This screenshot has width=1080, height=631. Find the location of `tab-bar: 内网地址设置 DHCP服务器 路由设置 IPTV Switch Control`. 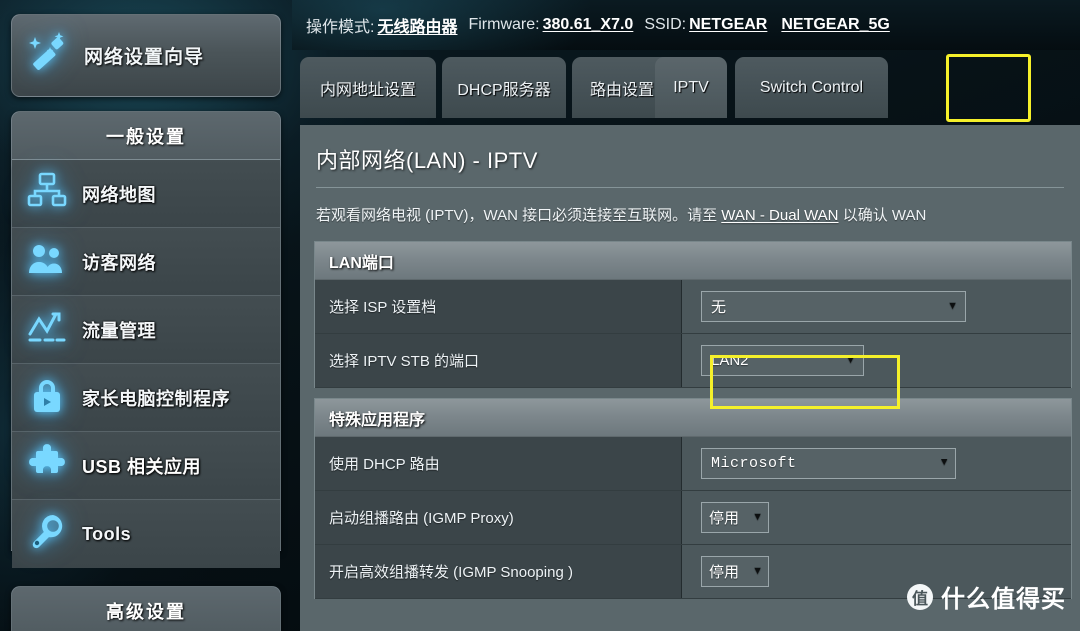

tab-bar: 内网地址设置 DHCP服务器 路由设置 IPTV Switch Control is located at coordinates (686, 112).